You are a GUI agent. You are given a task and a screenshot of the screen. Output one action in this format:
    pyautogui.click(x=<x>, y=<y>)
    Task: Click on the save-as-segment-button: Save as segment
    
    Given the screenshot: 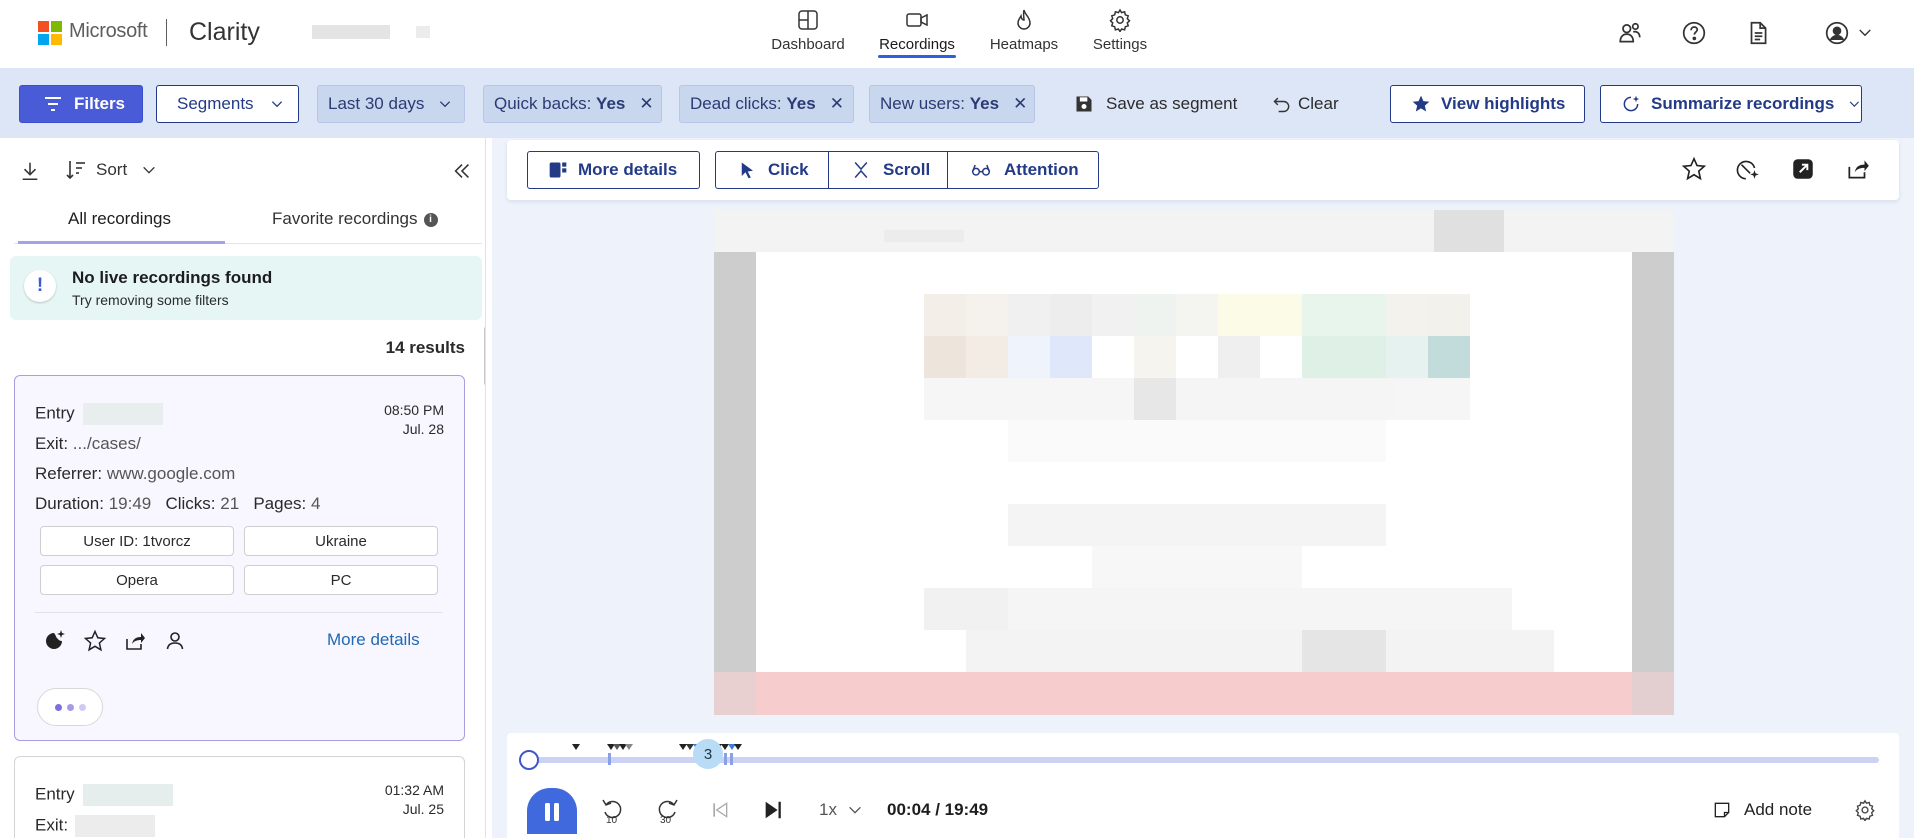 What is the action you would take?
    pyautogui.click(x=1155, y=104)
    